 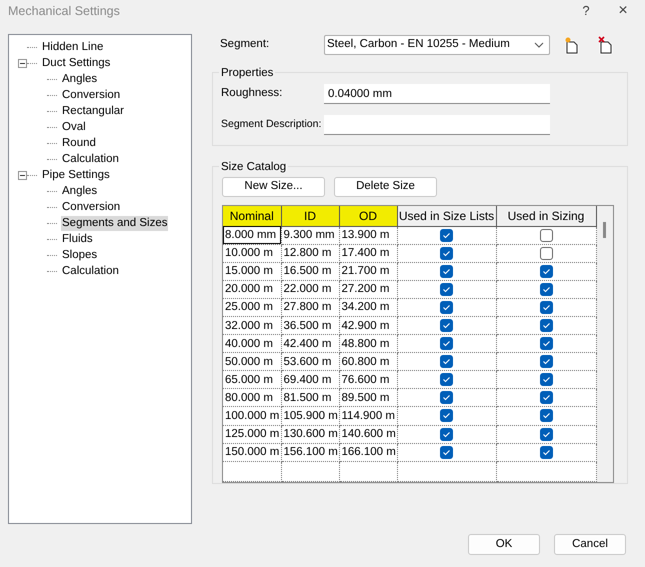 What do you see at coordinates (79, 143) in the screenshot?
I see `tree-item: Round` at bounding box center [79, 143].